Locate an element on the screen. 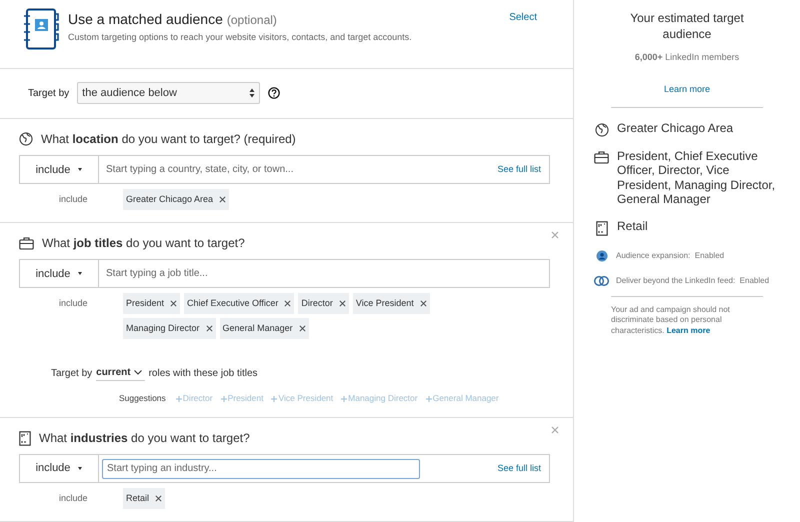  updown-icon is located at coordinates (252, 93).